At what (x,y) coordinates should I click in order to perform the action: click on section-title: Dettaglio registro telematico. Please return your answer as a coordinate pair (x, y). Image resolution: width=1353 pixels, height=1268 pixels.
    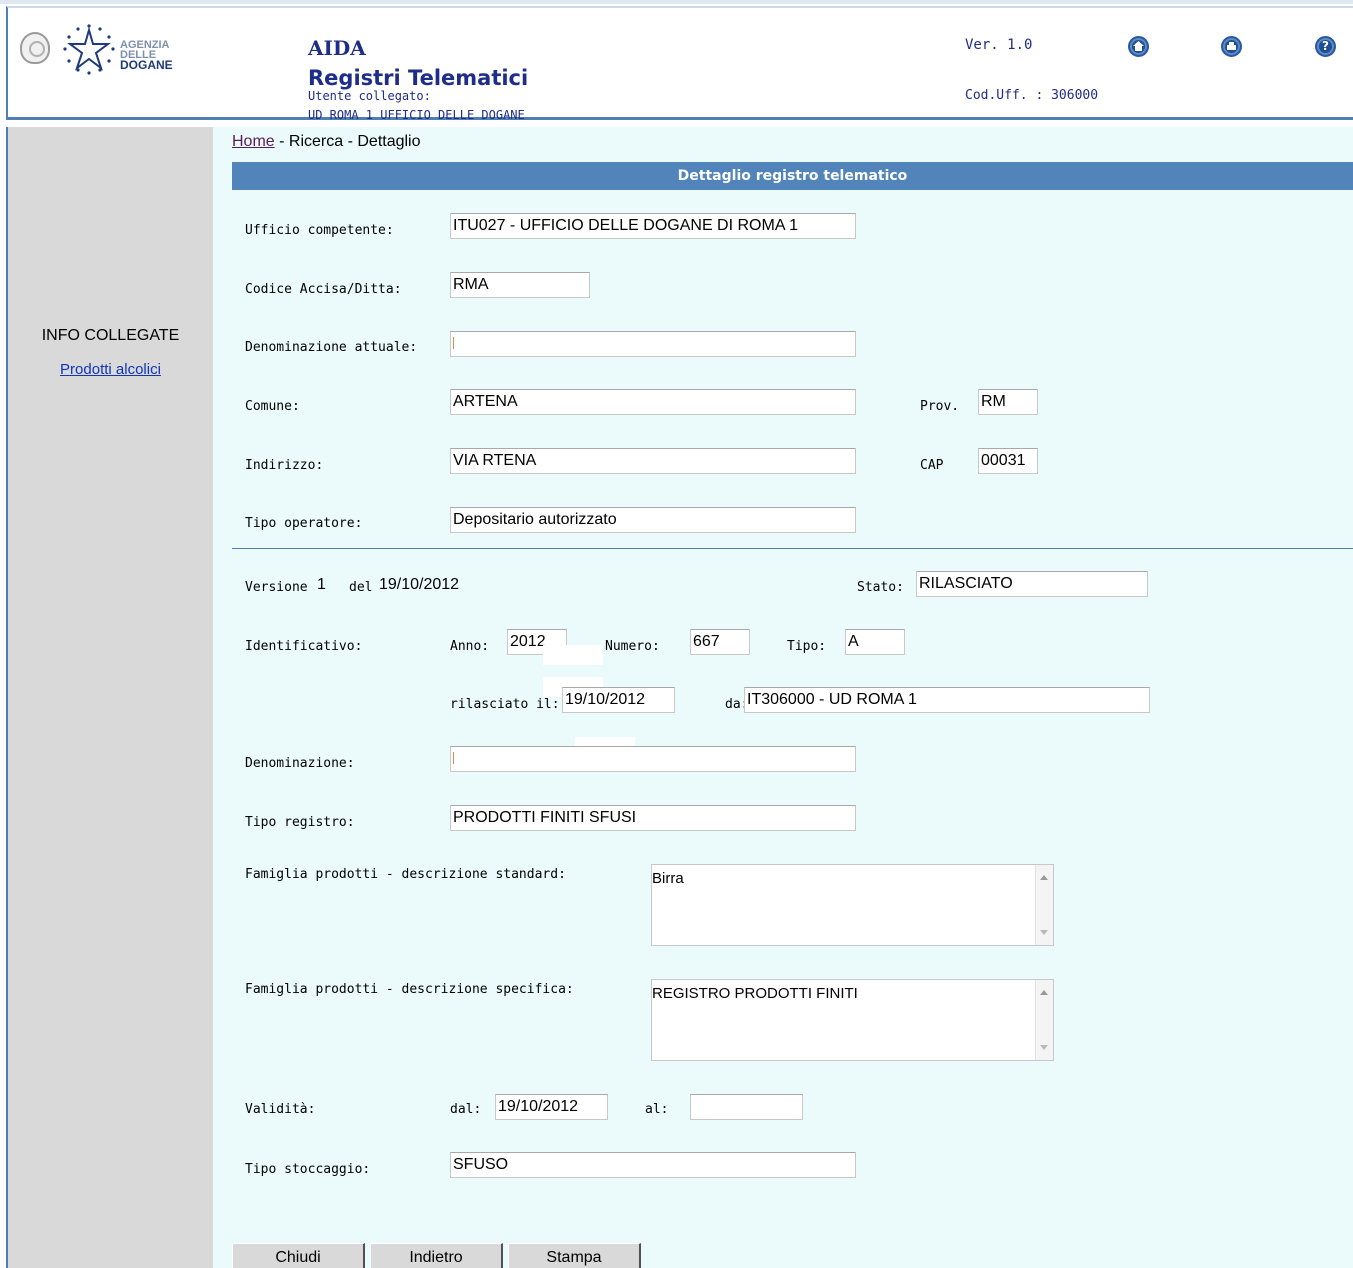
    Looking at the image, I should click on (792, 176).